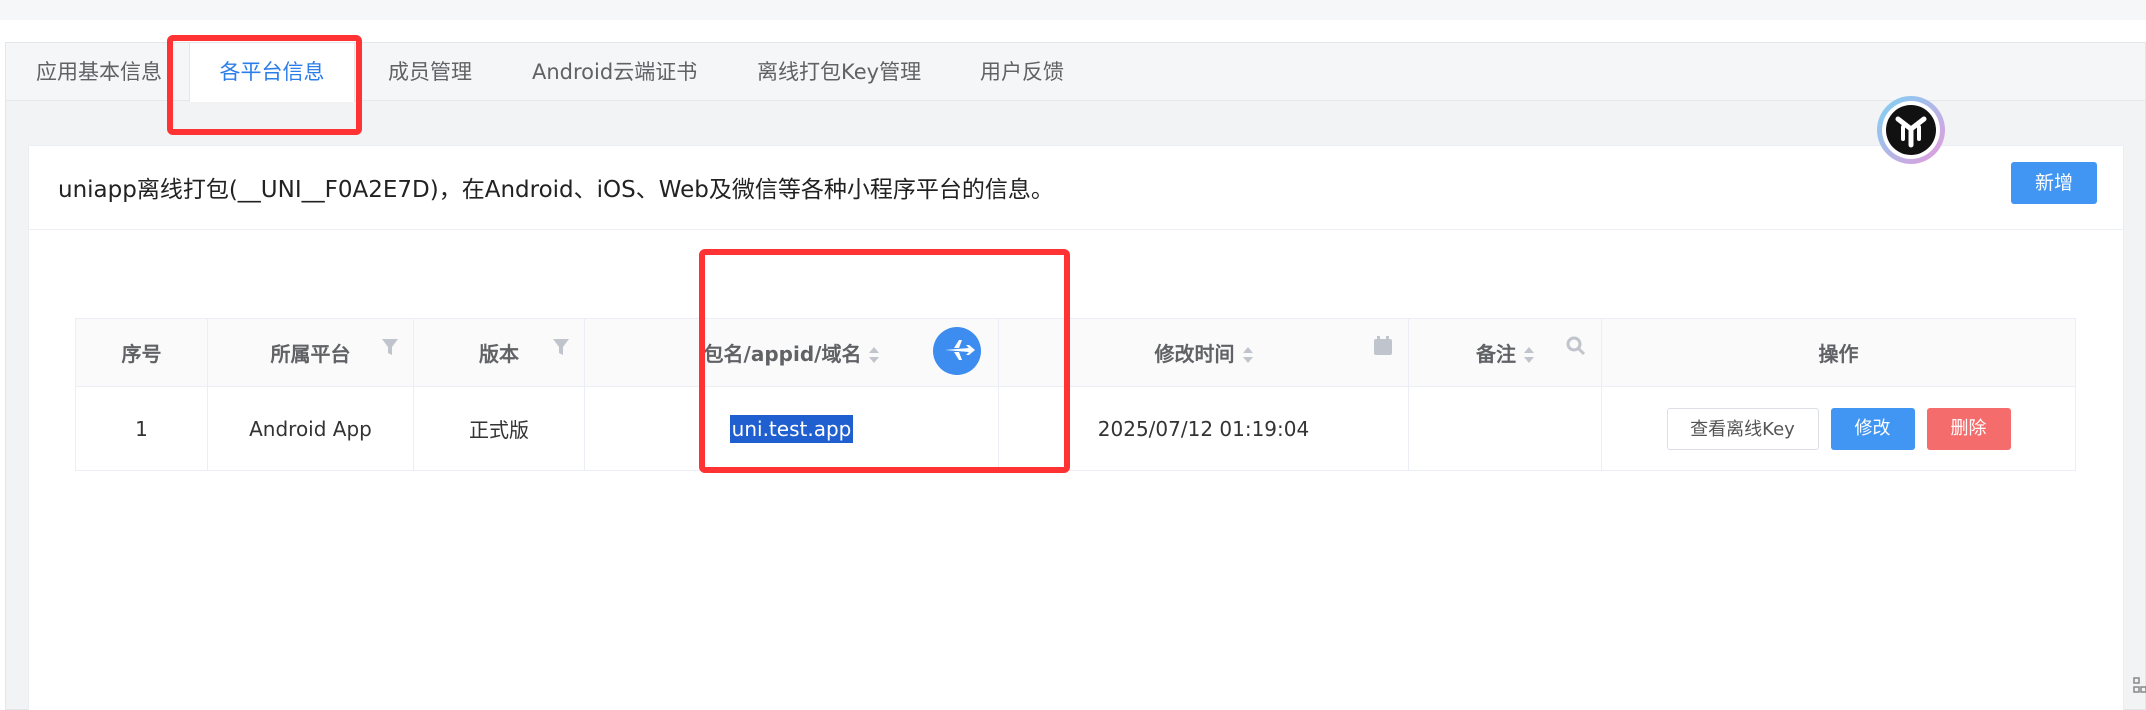  Describe the element at coordinates (957, 351) in the screenshot. I see `airplane-icon` at that location.